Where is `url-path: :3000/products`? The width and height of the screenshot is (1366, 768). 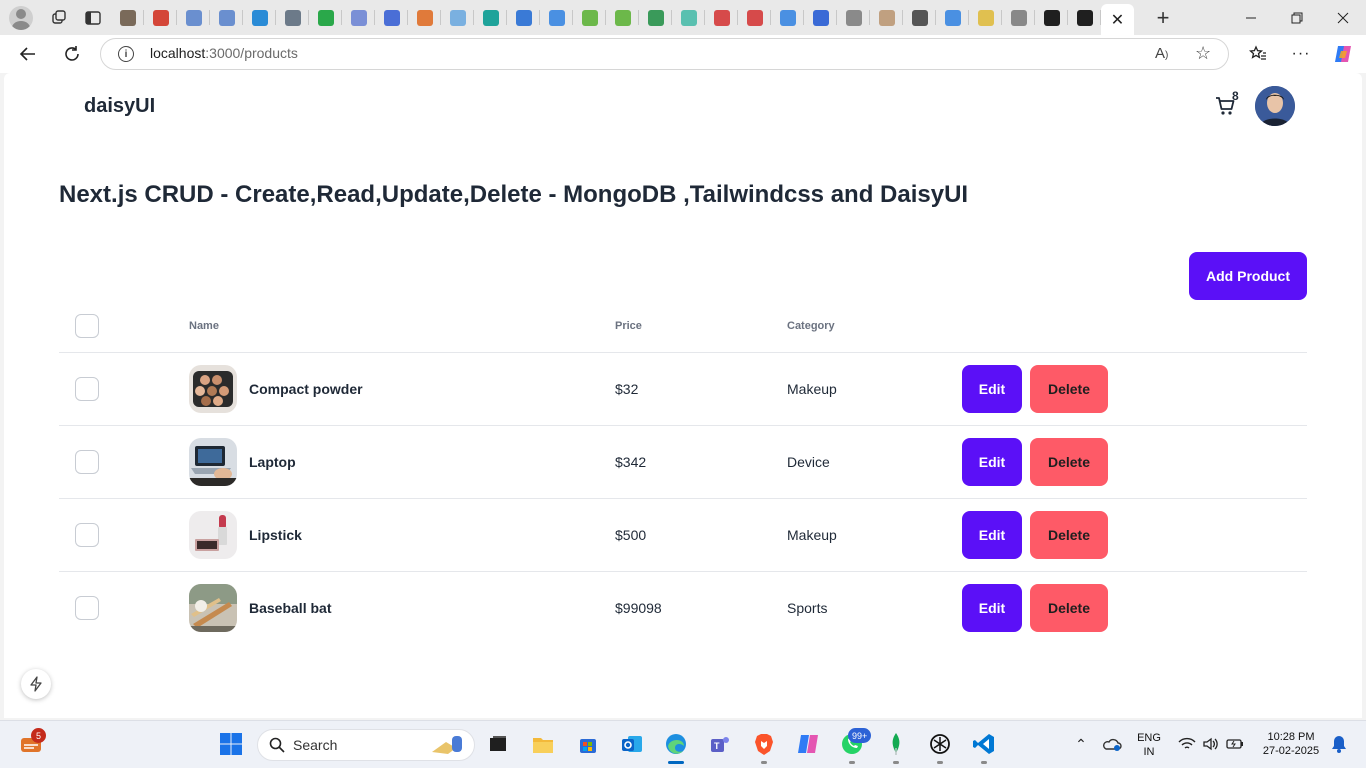
url-path: :3000/products is located at coordinates (251, 53).